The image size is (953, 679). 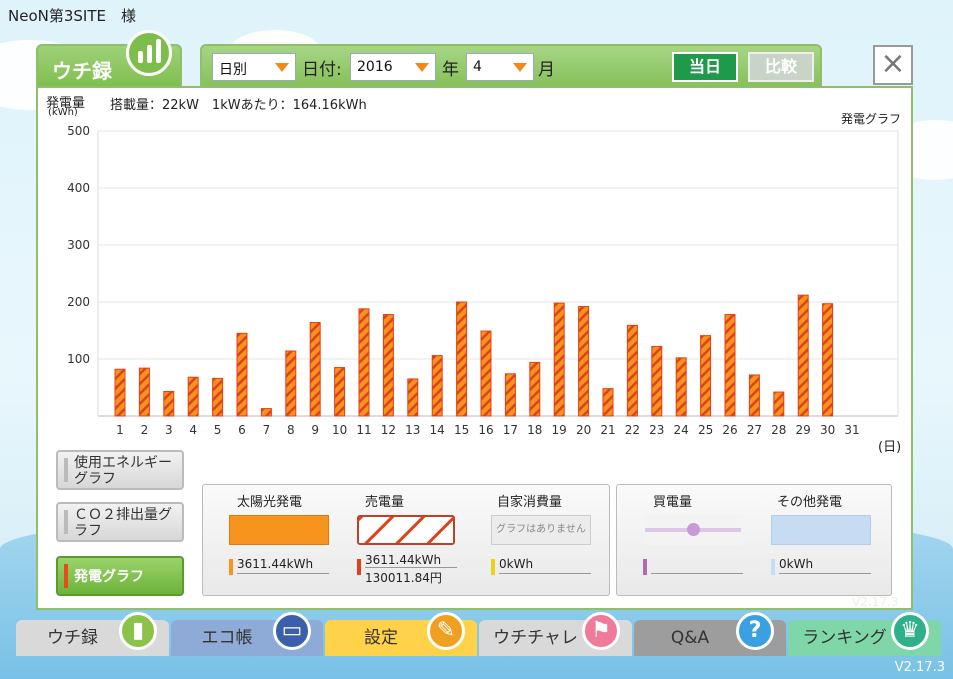 What do you see at coordinates (583, 430) in the screenshot?
I see `x-tick-label: 20` at bounding box center [583, 430].